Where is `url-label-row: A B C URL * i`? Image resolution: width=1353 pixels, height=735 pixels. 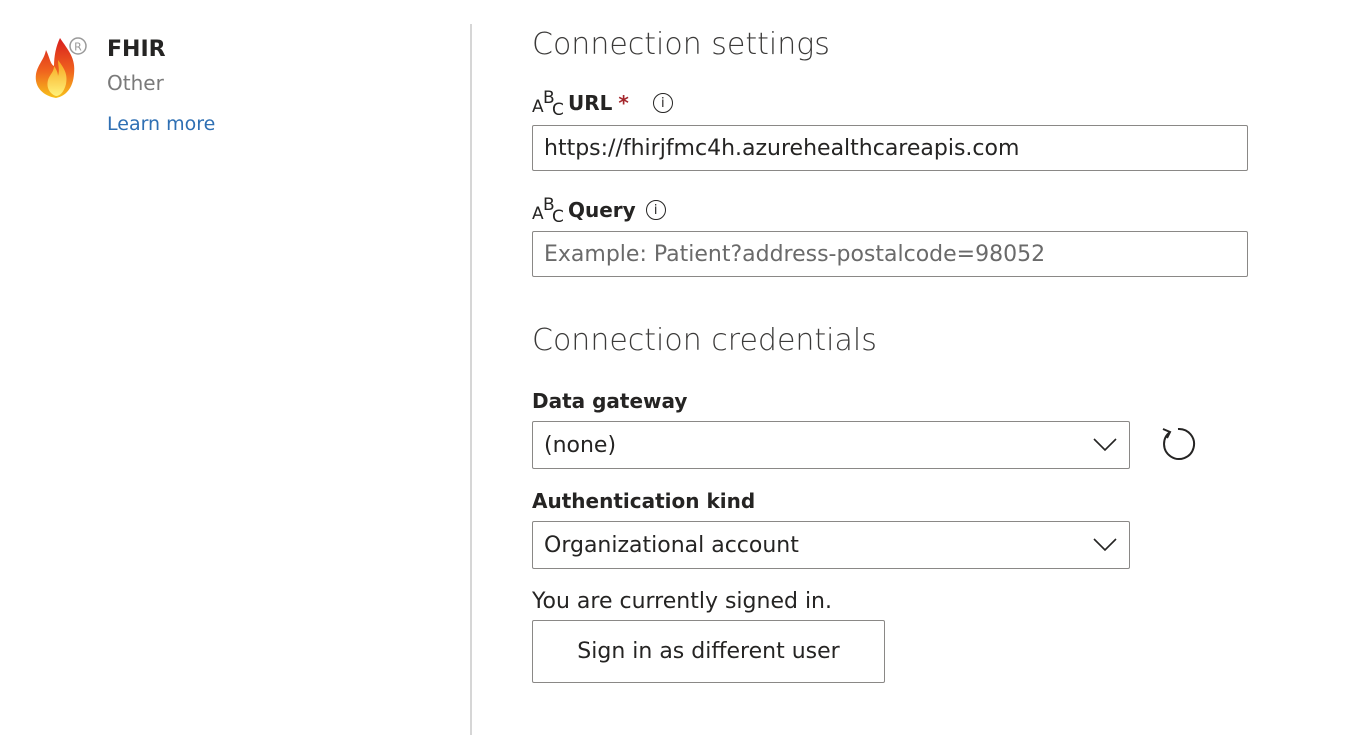 url-label-row: A B C URL * i is located at coordinates (602, 104).